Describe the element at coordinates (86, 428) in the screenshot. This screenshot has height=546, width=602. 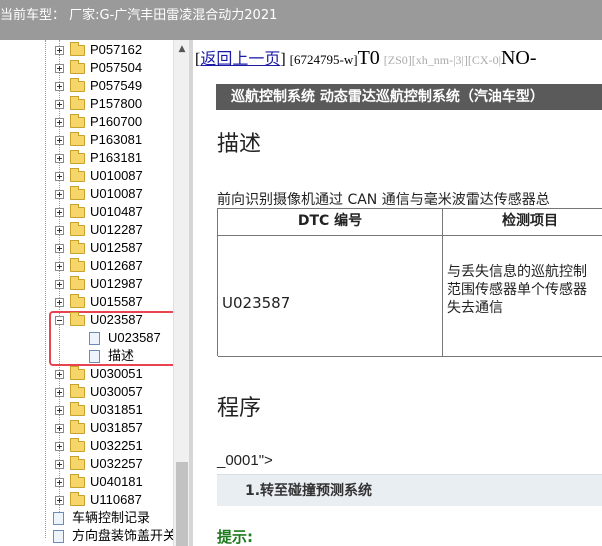
I see `tree-folder-item: U031857` at that location.